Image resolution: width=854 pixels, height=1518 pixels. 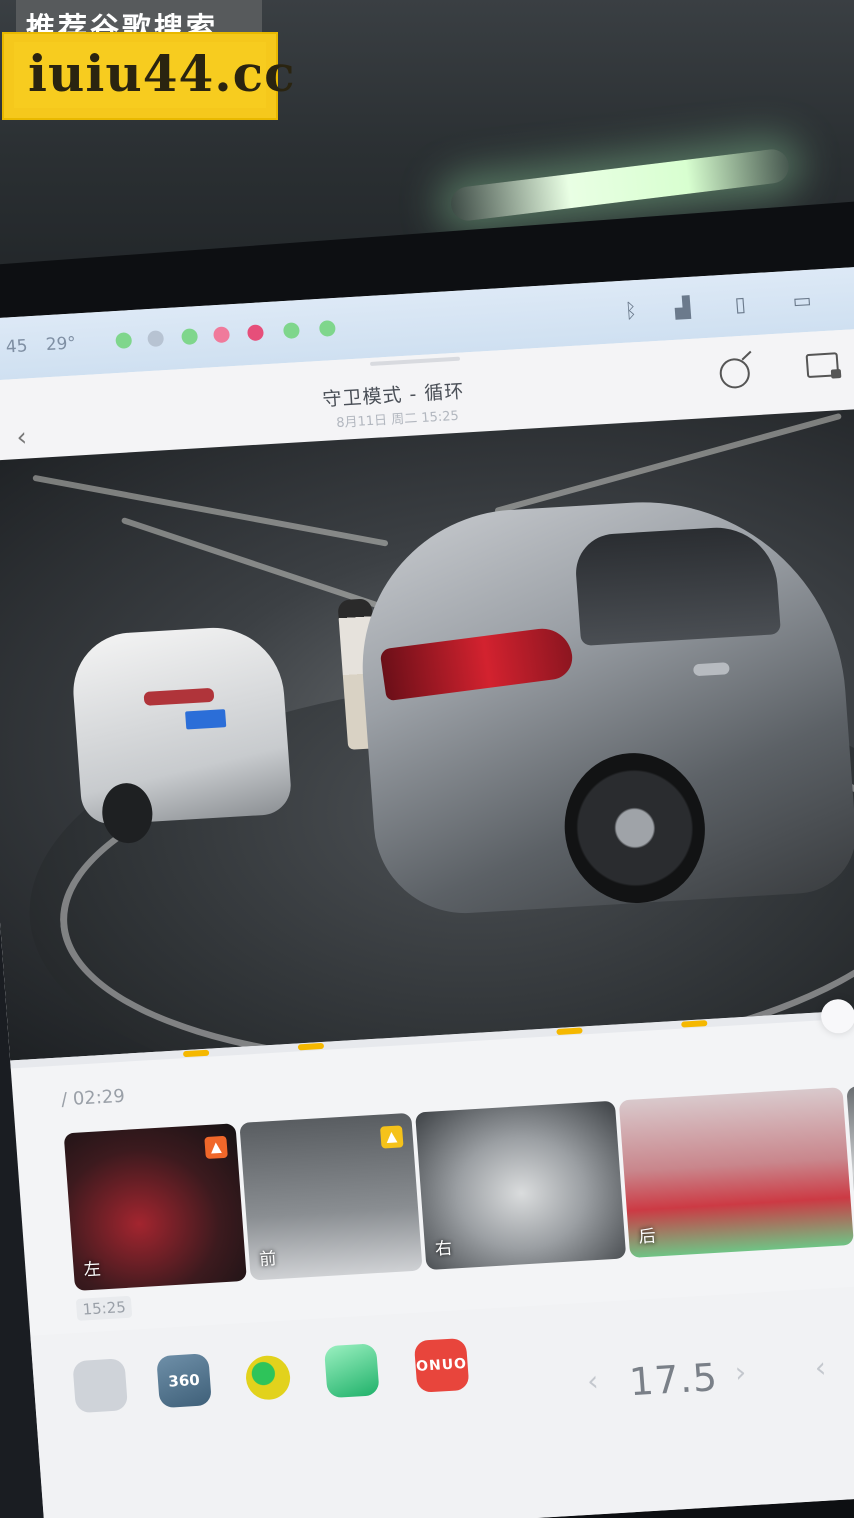 I want to click on thumbnail-label: 左, so click(x=92, y=1270).